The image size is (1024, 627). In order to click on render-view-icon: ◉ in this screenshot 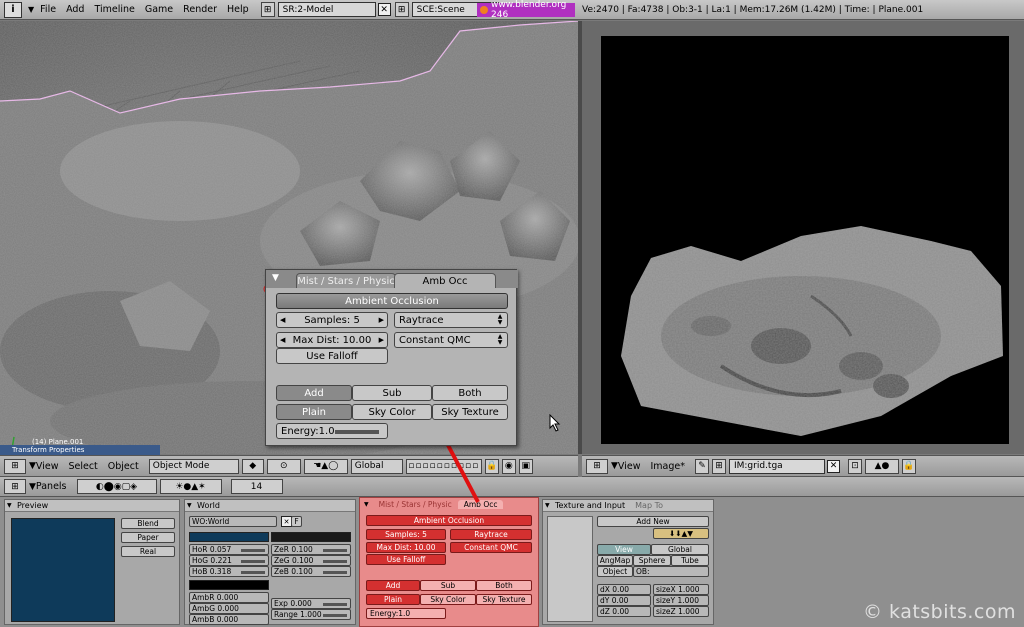, I will do `click(508, 466)`.